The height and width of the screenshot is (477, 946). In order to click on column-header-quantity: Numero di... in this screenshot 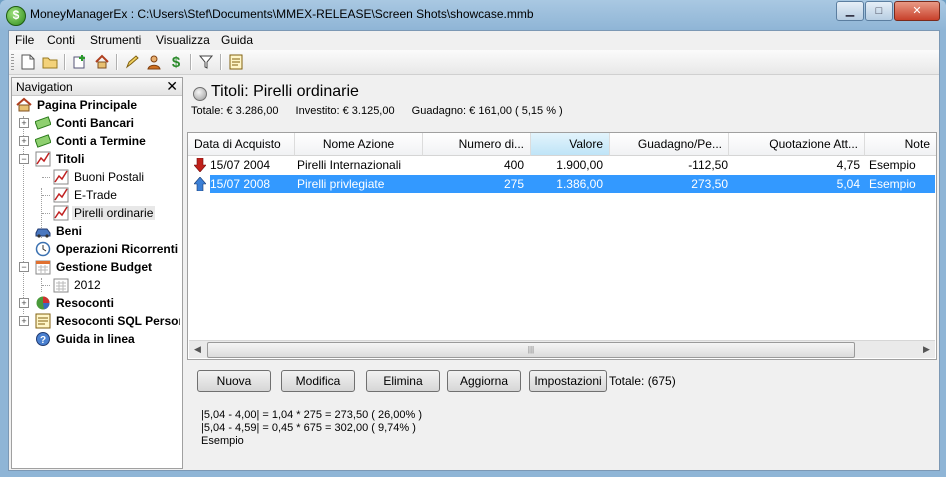, I will do `click(477, 144)`.